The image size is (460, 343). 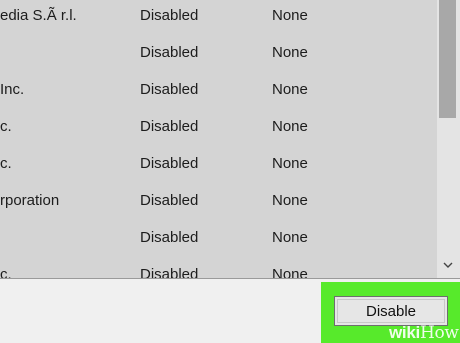 What do you see at coordinates (218, 18) in the screenshot?
I see `list-row: edia S.Ã r.l. Disabled None` at bounding box center [218, 18].